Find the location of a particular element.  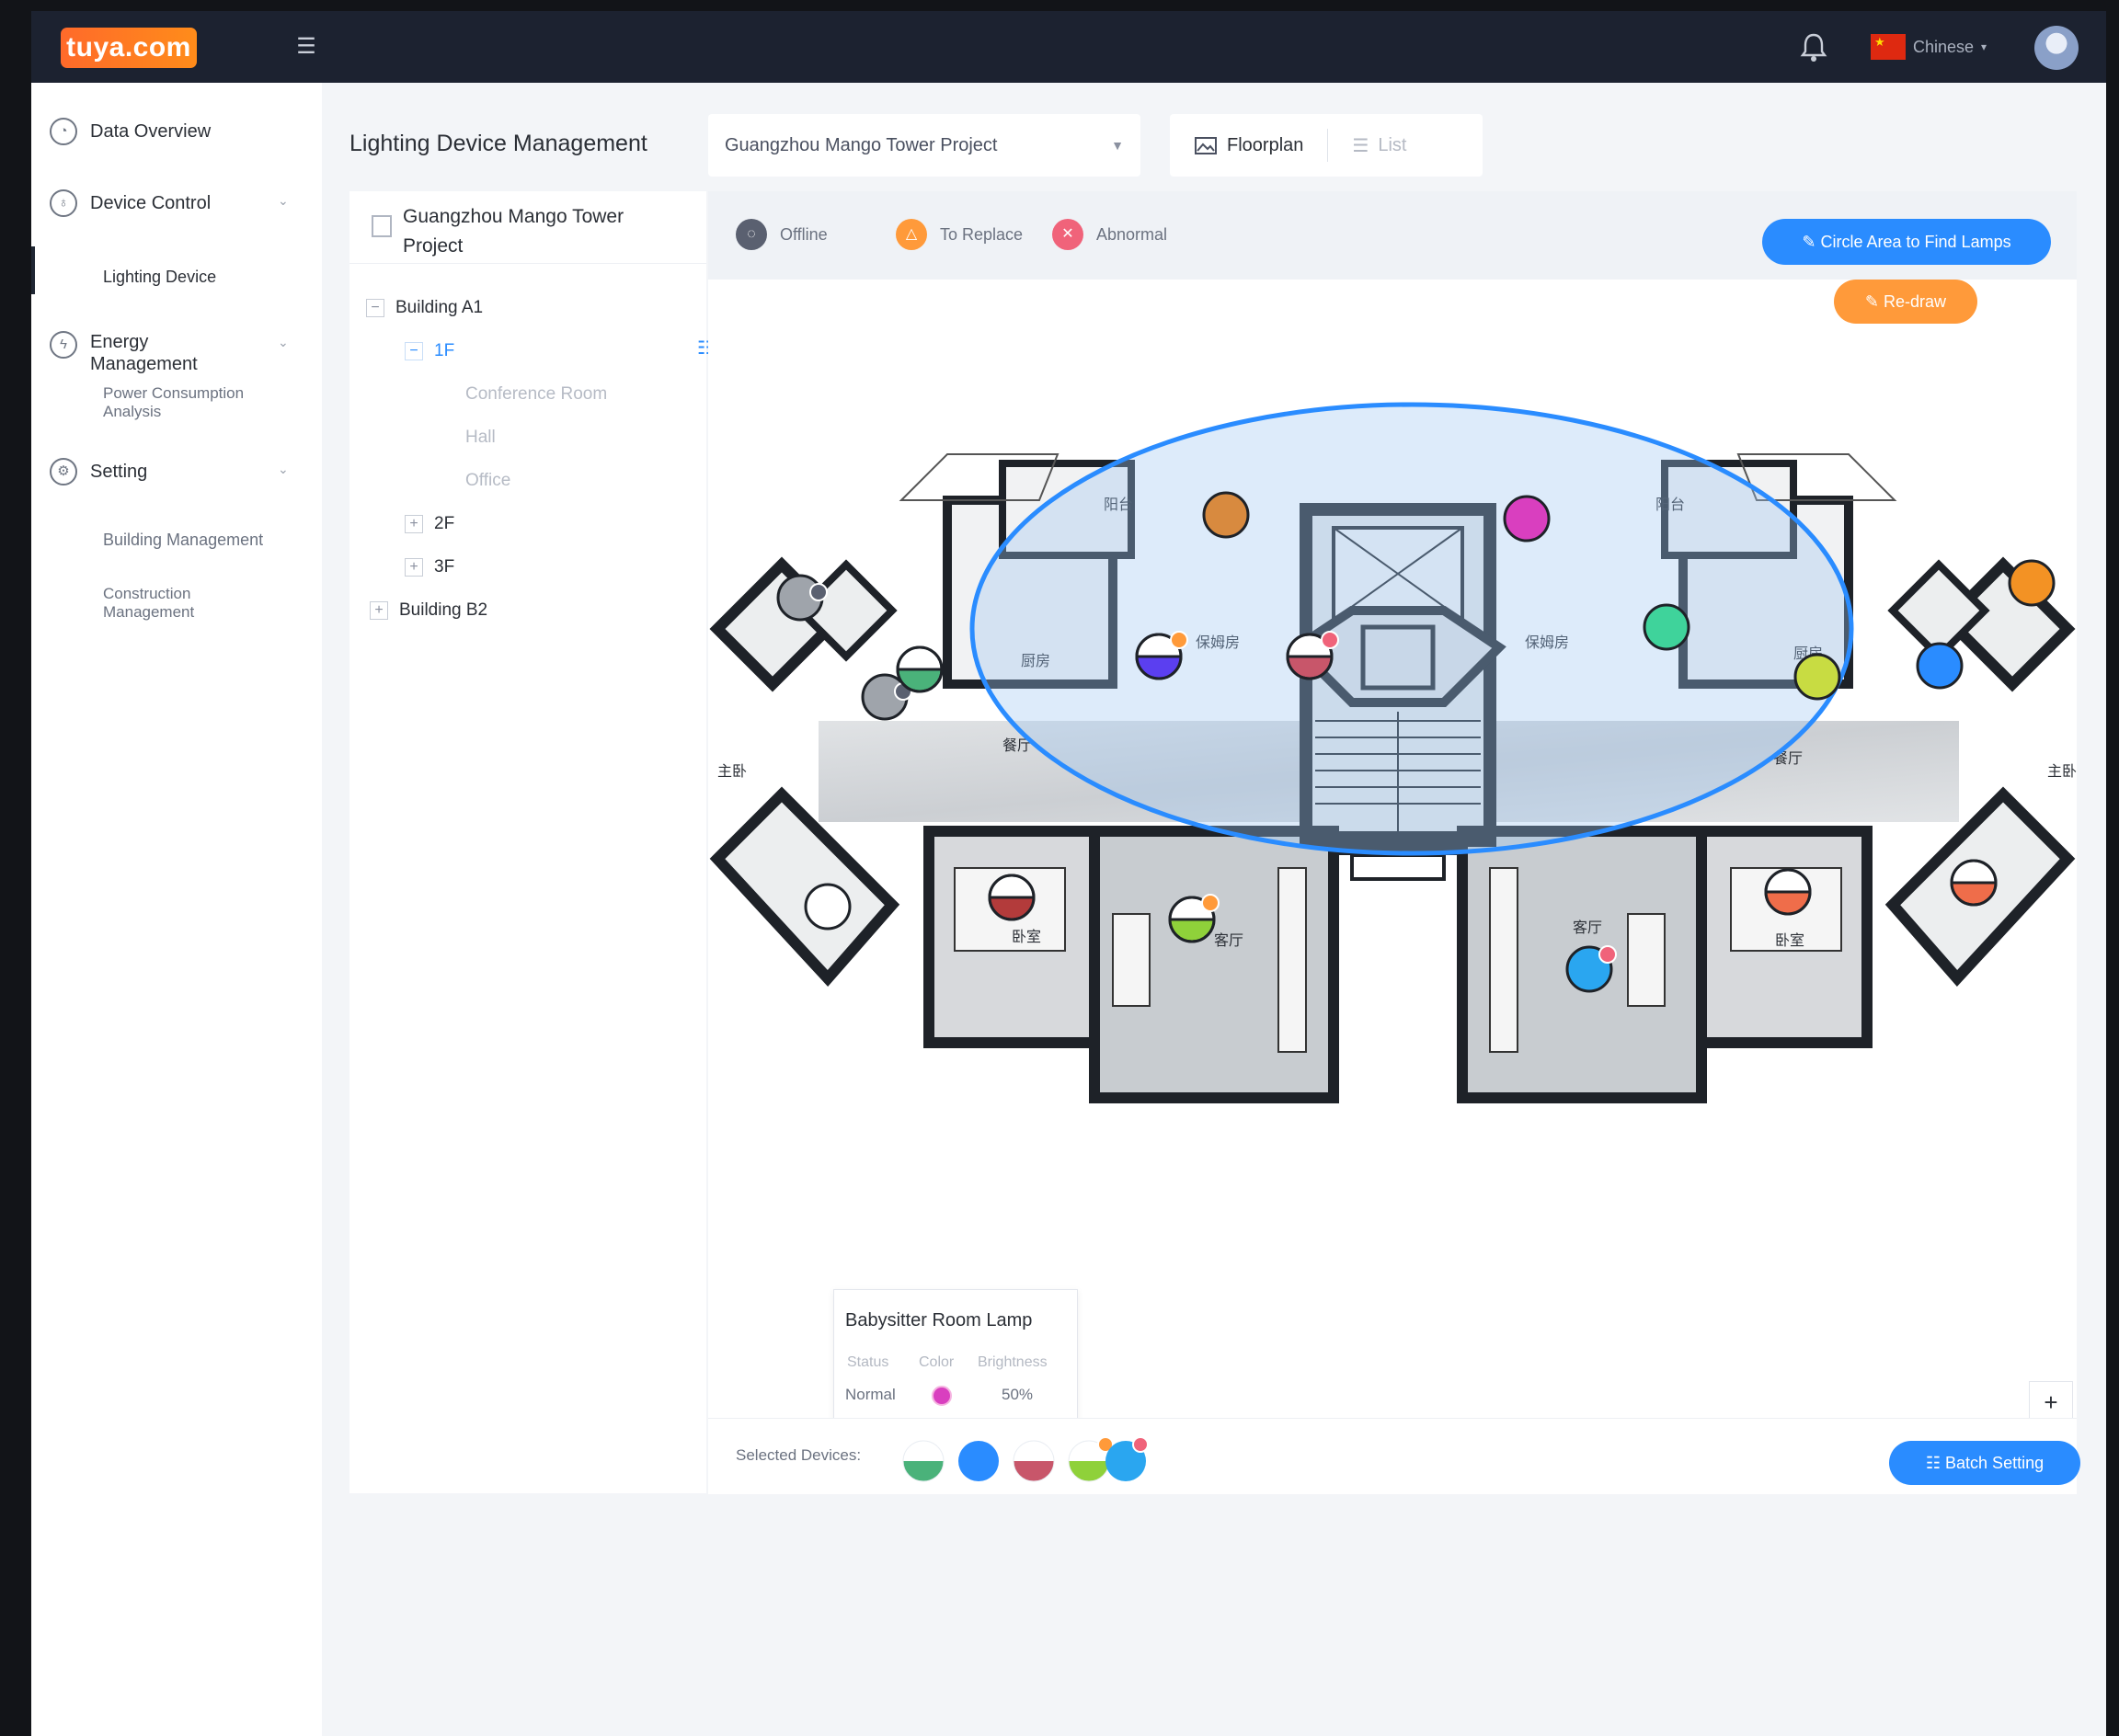

label-bedroom-left: 卧室 is located at coordinates (1026, 936).